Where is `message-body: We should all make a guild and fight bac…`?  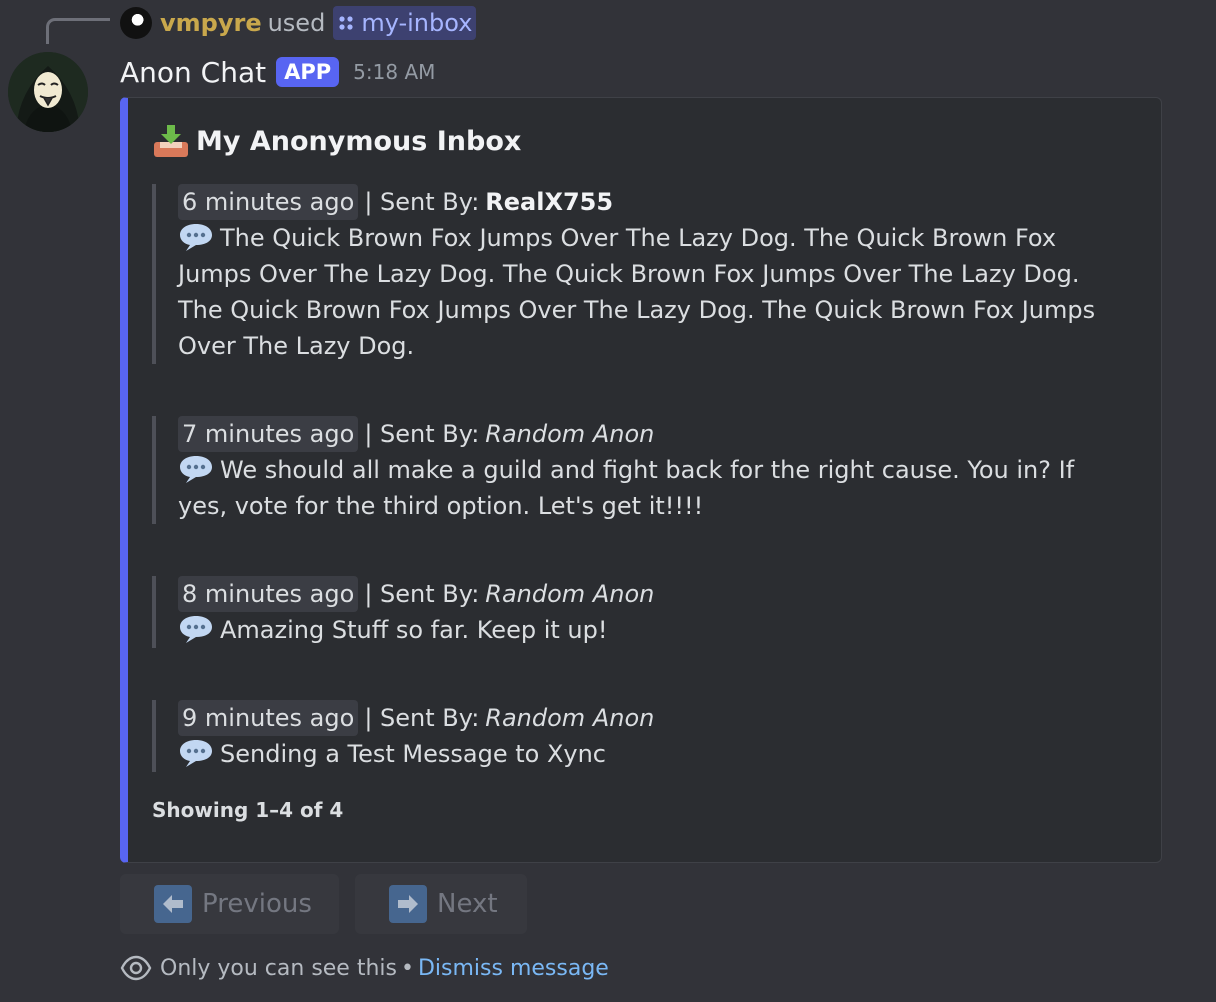 message-body: We should all make a guild and fight bac… is located at coordinates (645, 488).